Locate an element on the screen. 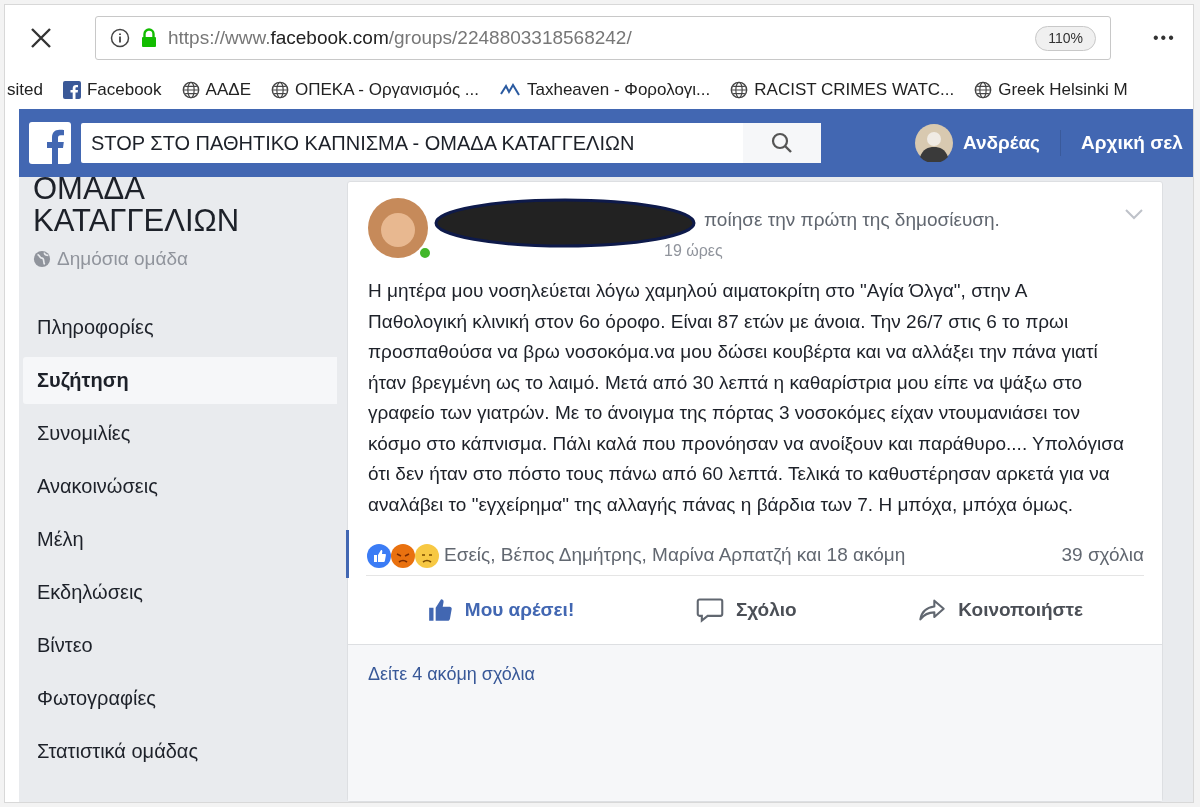 This screenshot has width=1200, height=807. comments-count: 39 σχόλια is located at coordinates (1102, 555).